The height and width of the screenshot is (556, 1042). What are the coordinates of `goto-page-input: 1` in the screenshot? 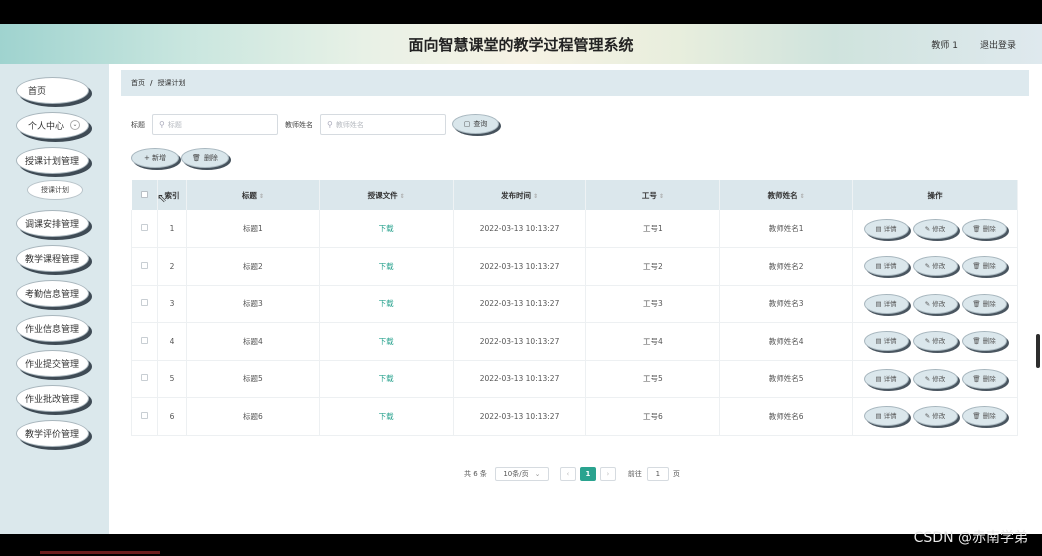 It's located at (657, 474).